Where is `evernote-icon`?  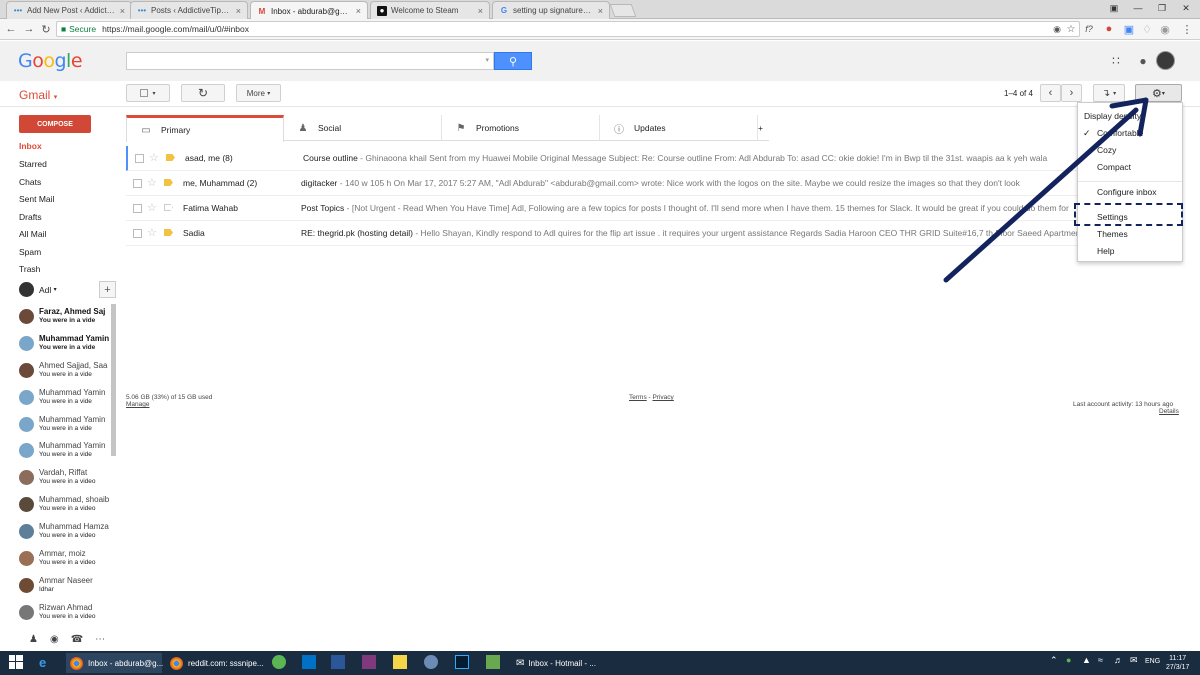
evernote-icon is located at coordinates (493, 662).